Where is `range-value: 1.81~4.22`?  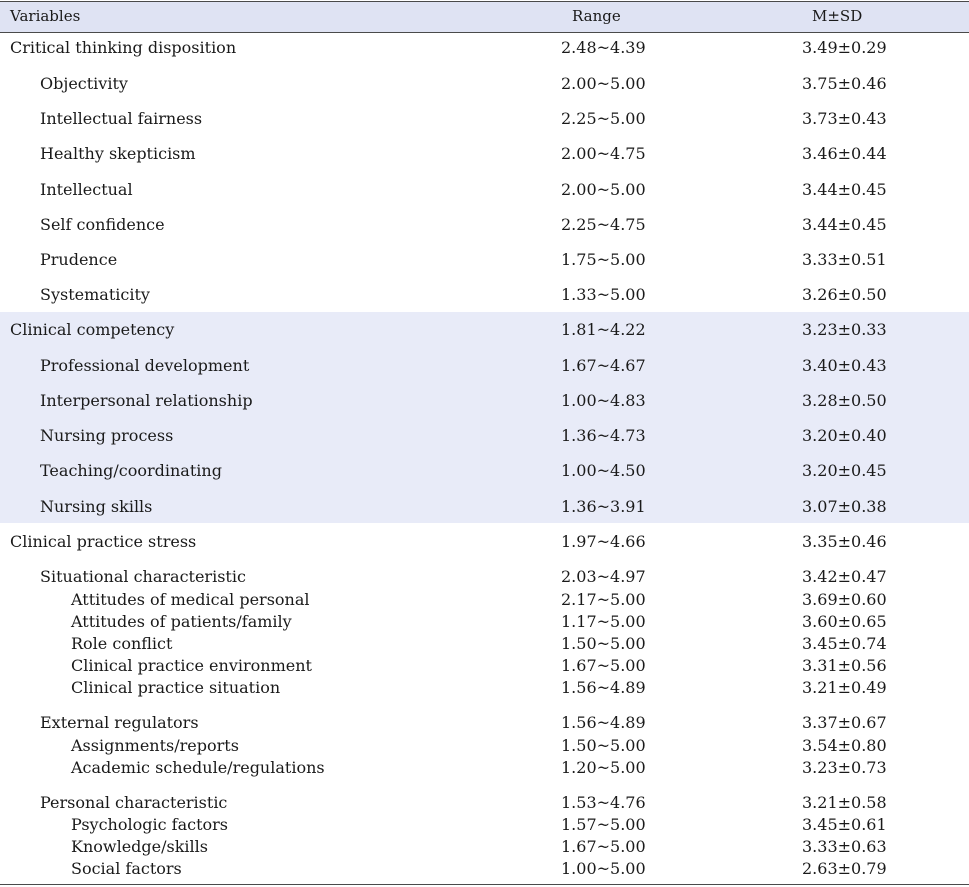 range-value: 1.81~4.22 is located at coordinates (603, 329).